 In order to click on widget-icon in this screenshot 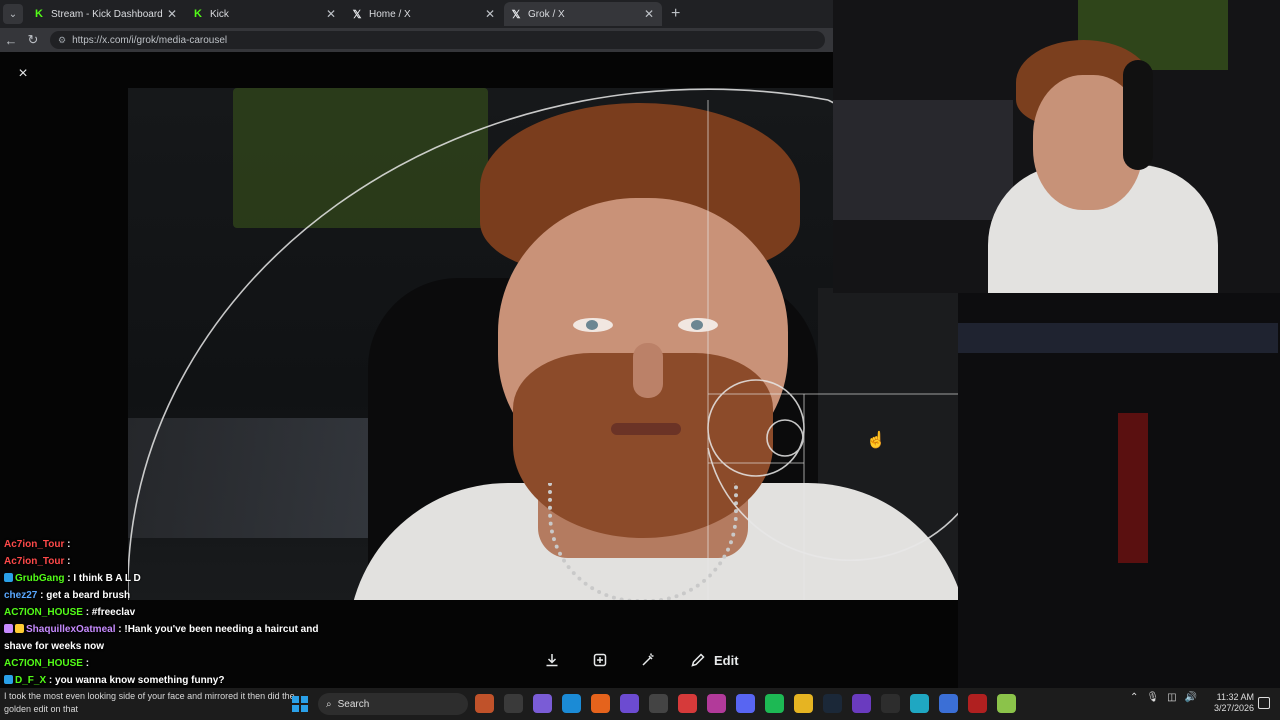, I will do `click(484, 703)`.